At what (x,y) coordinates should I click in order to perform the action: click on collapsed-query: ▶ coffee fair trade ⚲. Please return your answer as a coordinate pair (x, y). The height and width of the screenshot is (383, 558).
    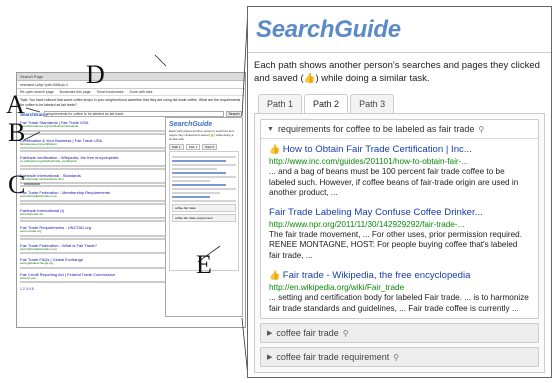
    Looking at the image, I should click on (399, 333).